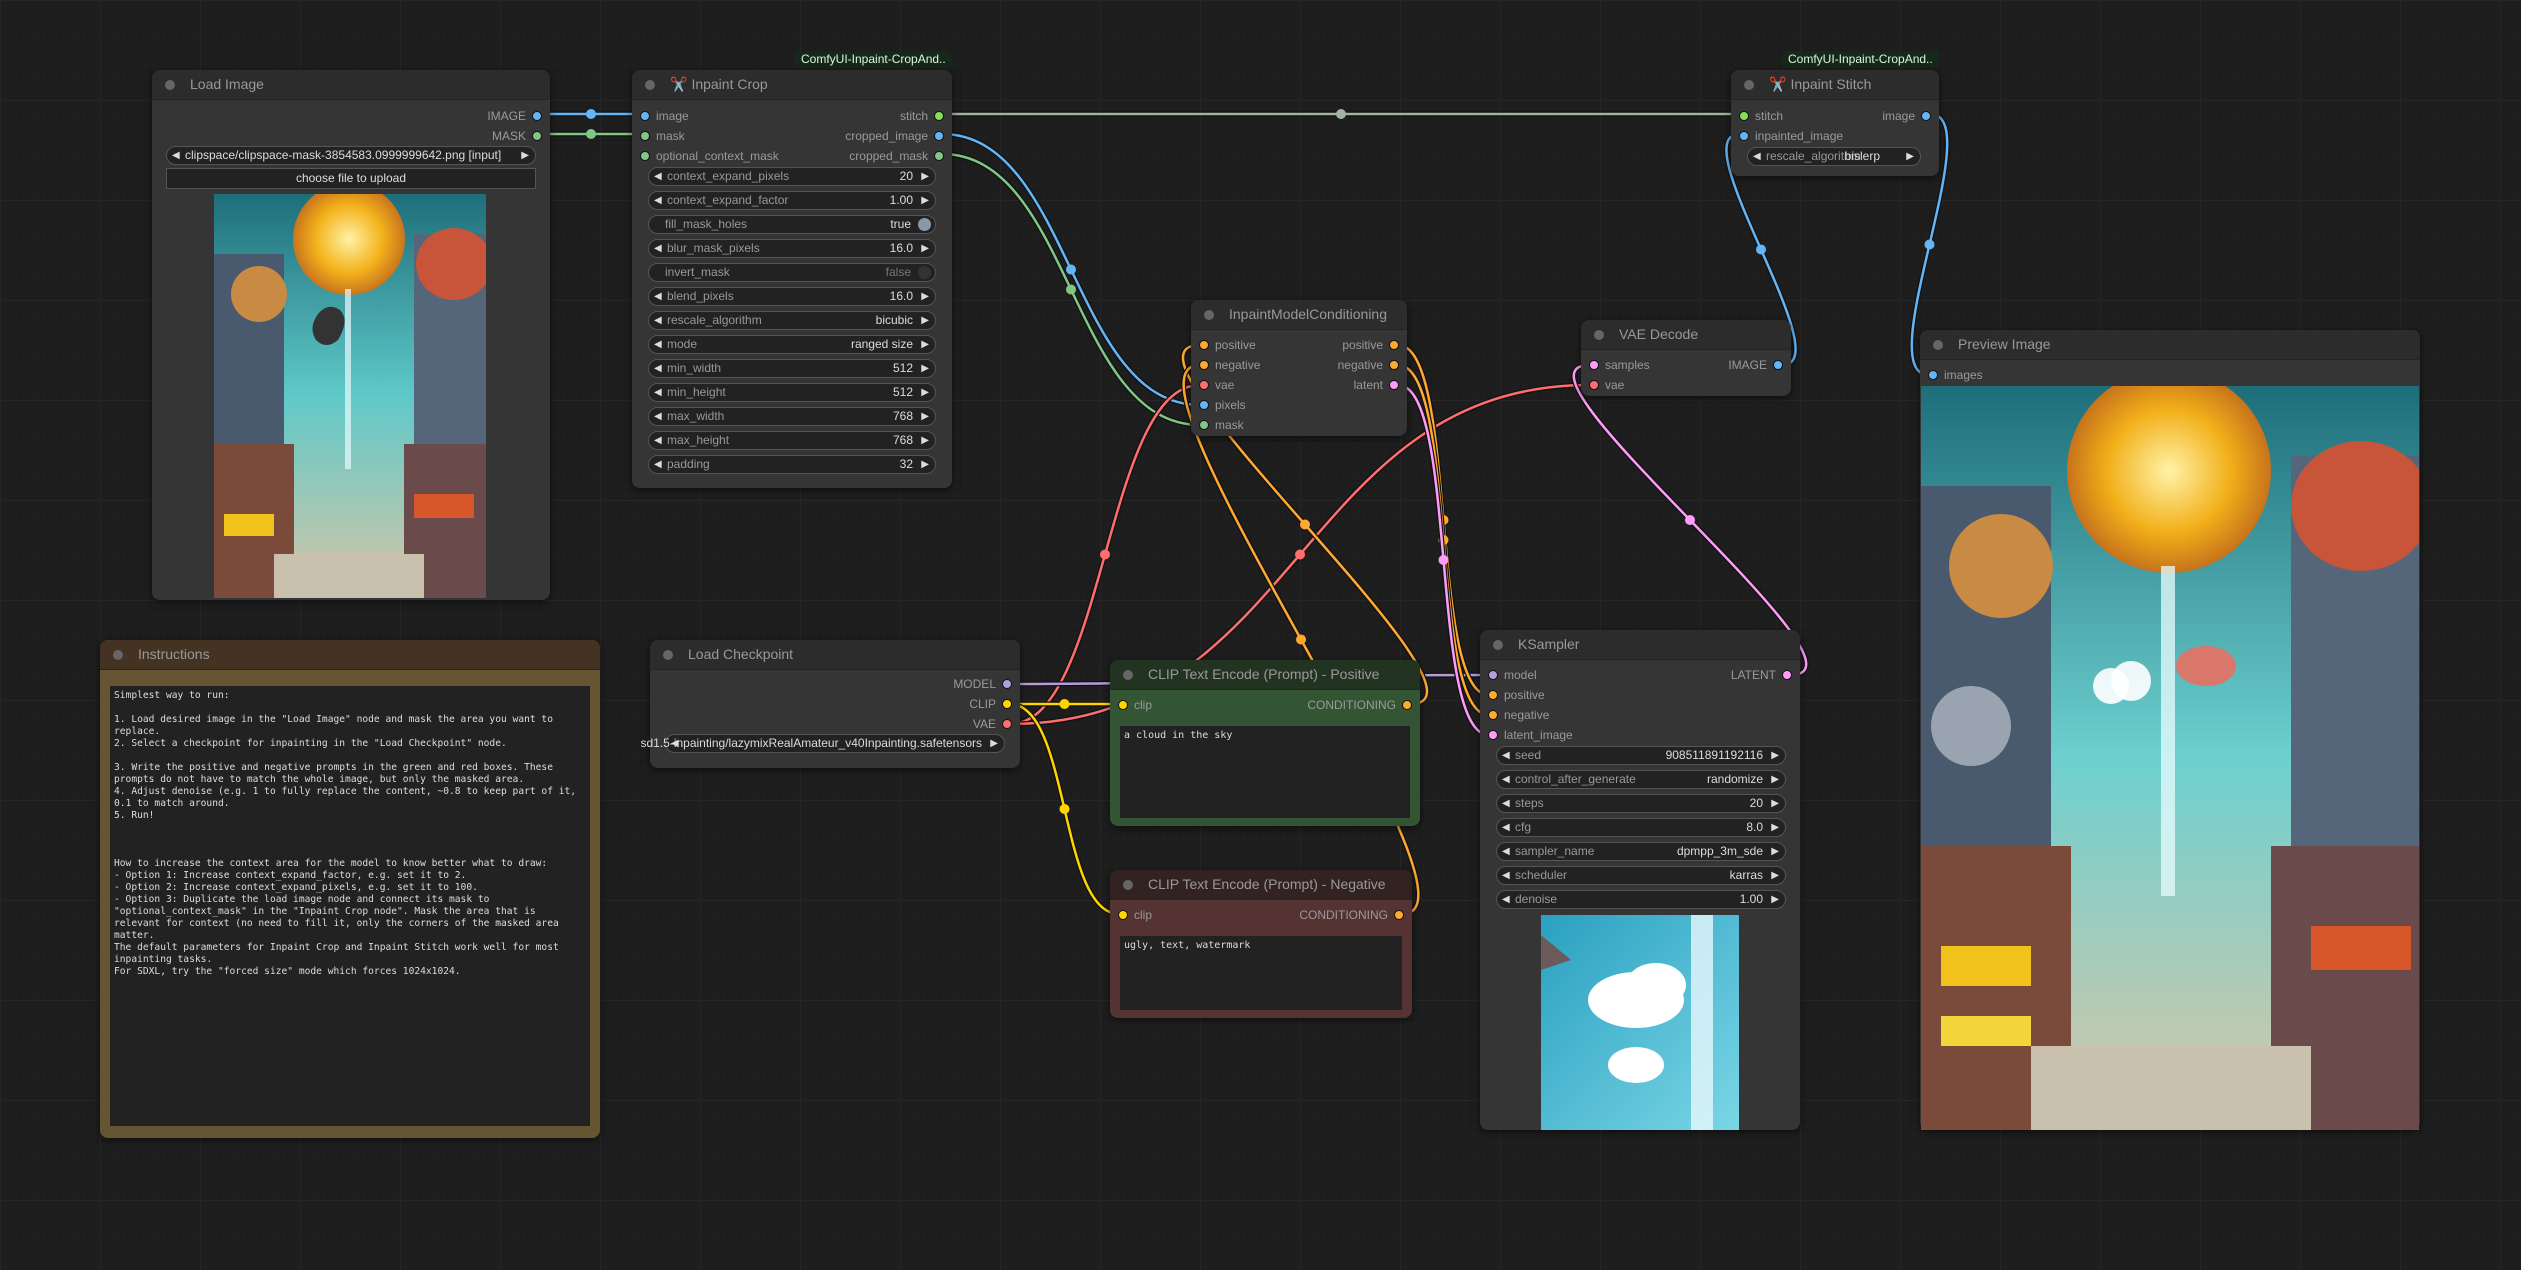 This screenshot has width=2521, height=1270. What do you see at coordinates (1834, 156) in the screenshot?
I see `widget-rescale-algorithm: ◀ rescale_algorithm bislerp ▶` at bounding box center [1834, 156].